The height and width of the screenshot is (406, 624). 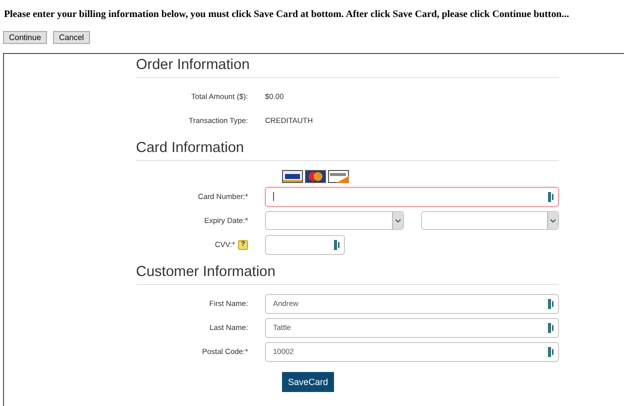 What do you see at coordinates (71, 37) in the screenshot?
I see `form-button: Cancel` at bounding box center [71, 37].